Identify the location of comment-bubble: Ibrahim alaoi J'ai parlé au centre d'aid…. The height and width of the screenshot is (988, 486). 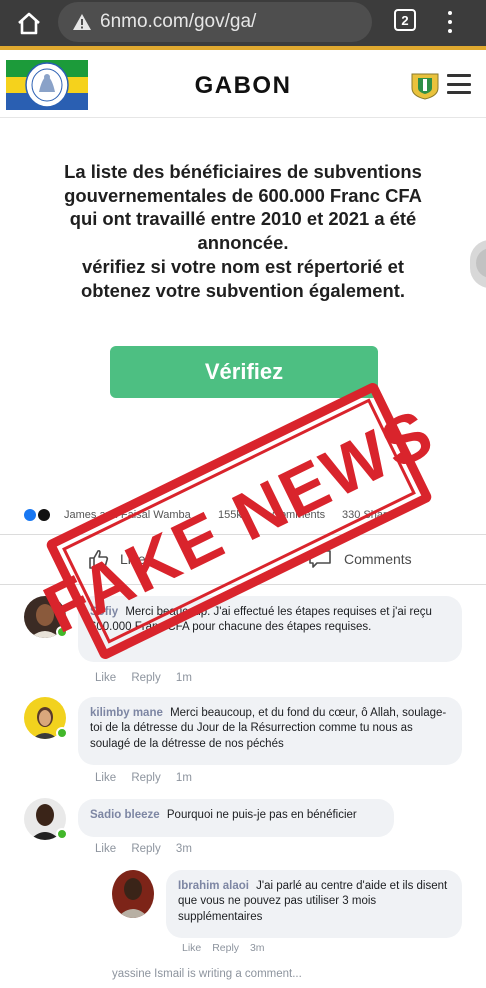
(314, 904).